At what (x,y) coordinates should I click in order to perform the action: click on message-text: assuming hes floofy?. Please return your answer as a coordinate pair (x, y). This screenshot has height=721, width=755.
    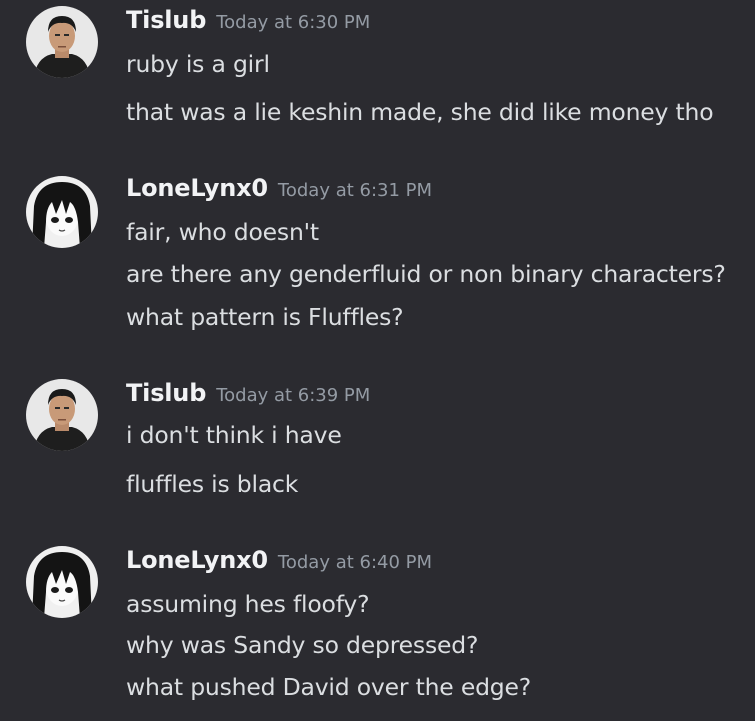
    Looking at the image, I should click on (248, 604).